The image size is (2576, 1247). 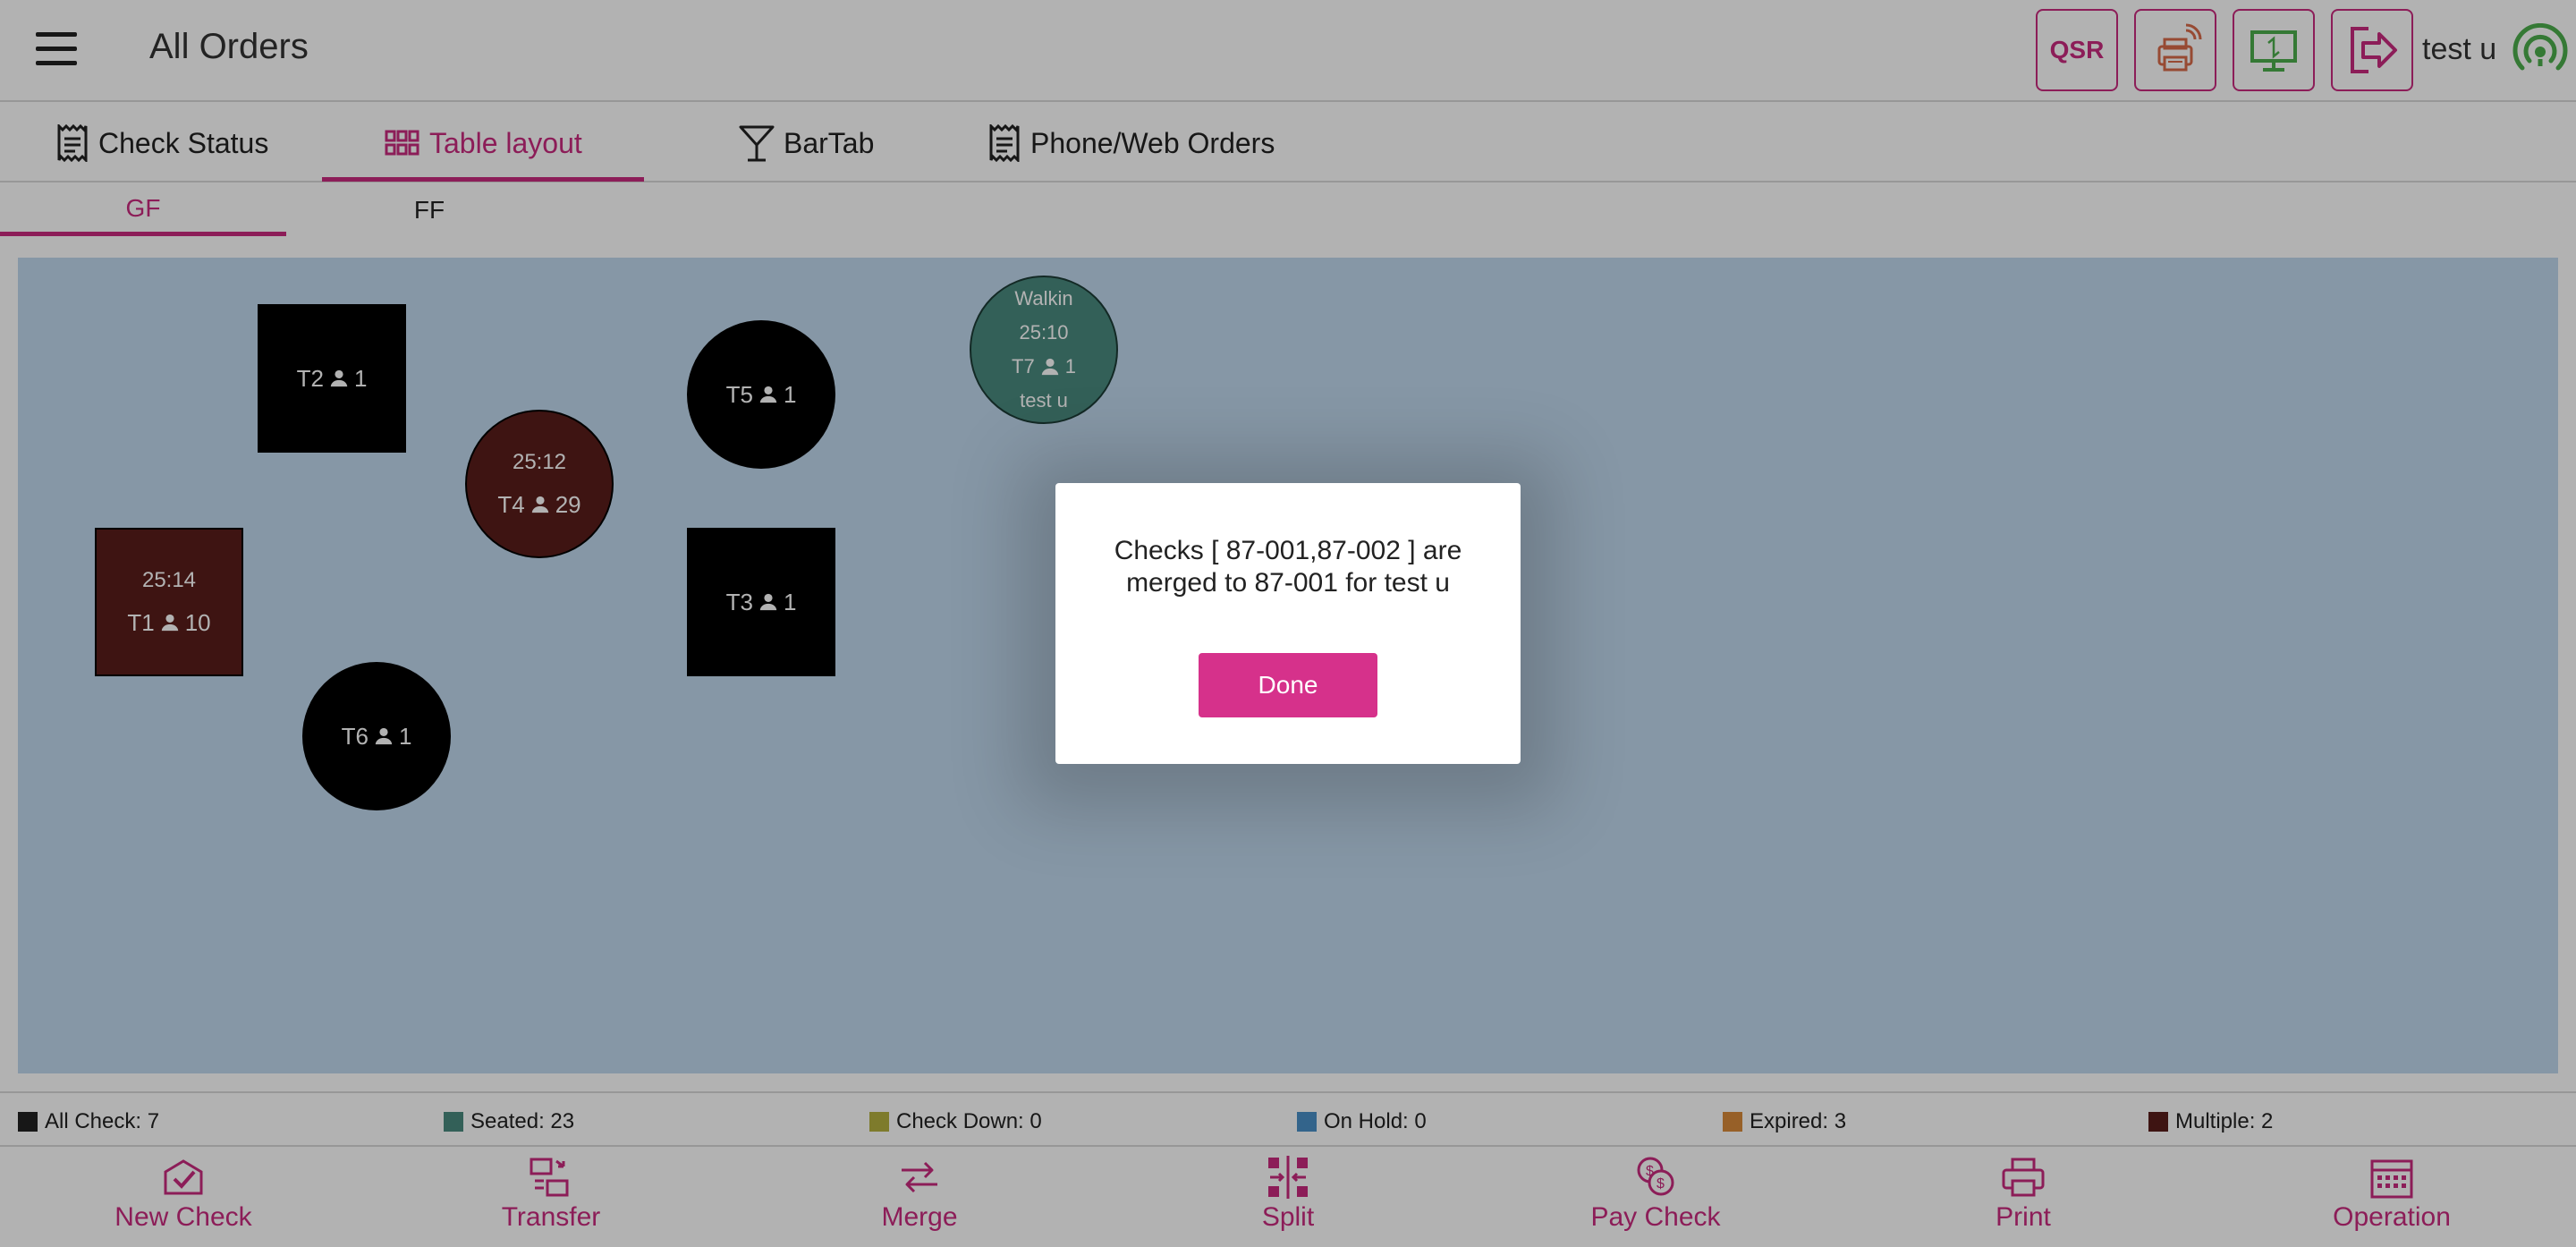 I want to click on done-button: Done, so click(x=1288, y=685).